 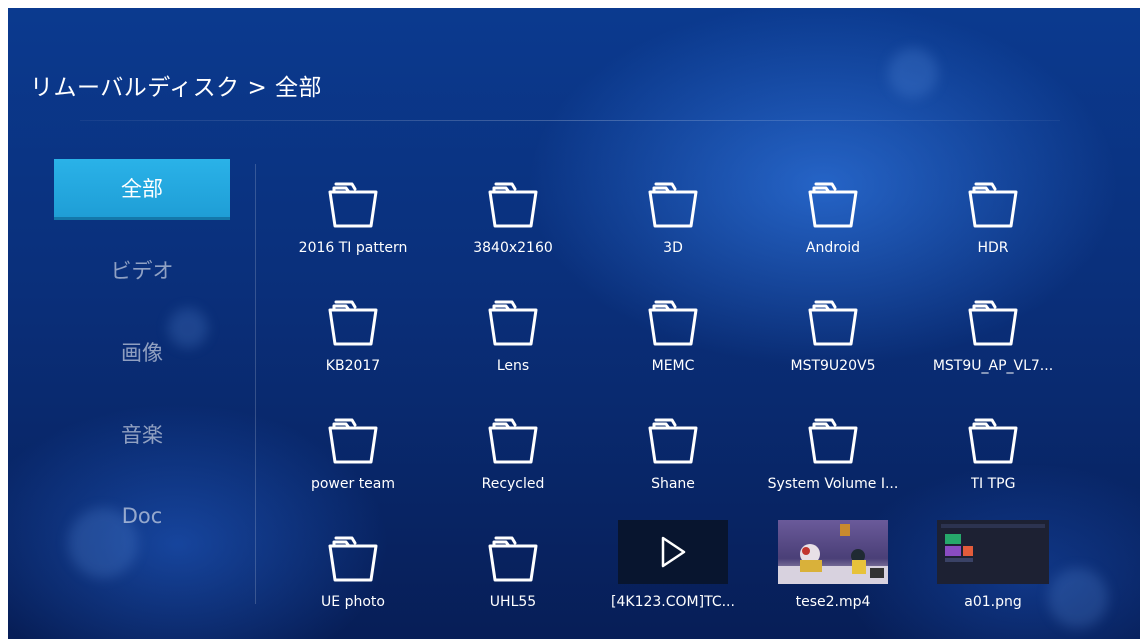 I want to click on file-item: 3D, so click(x=673, y=214).